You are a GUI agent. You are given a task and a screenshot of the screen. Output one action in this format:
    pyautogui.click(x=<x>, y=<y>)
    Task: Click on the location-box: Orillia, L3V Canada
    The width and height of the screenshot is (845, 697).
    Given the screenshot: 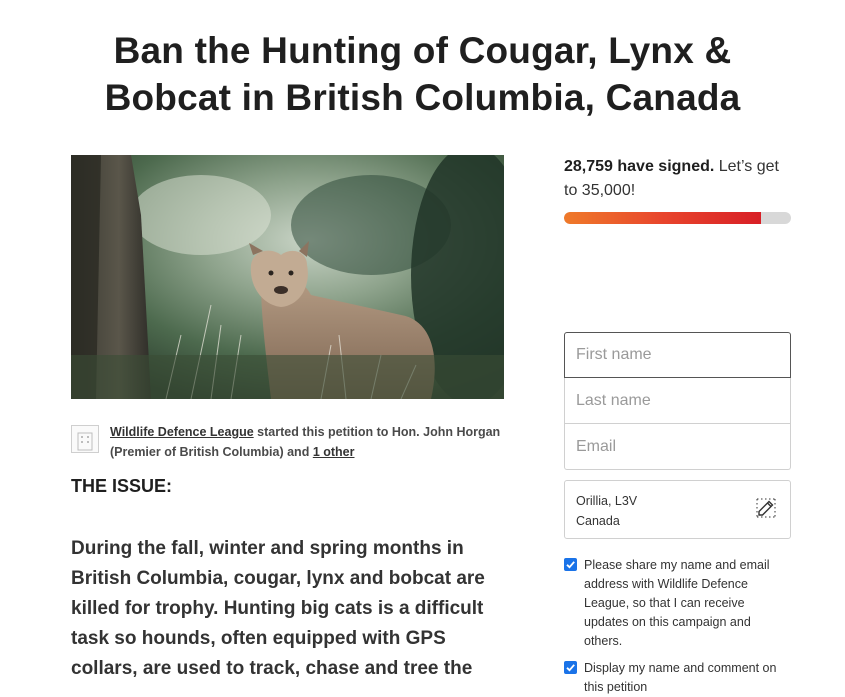 What is the action you would take?
    pyautogui.click(x=677, y=509)
    